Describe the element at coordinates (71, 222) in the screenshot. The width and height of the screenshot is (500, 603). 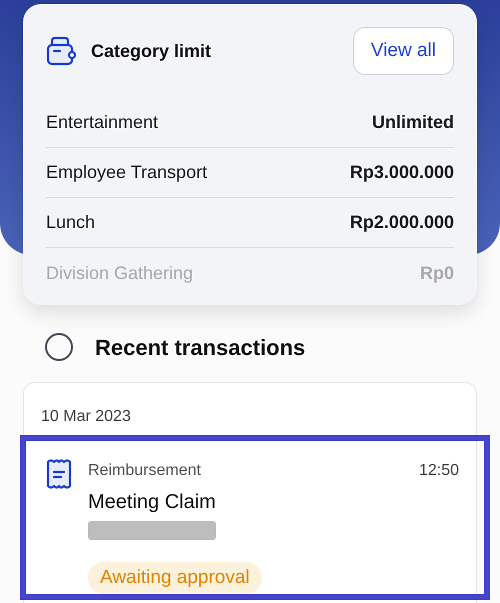
I see `category-name: Lunch` at that location.